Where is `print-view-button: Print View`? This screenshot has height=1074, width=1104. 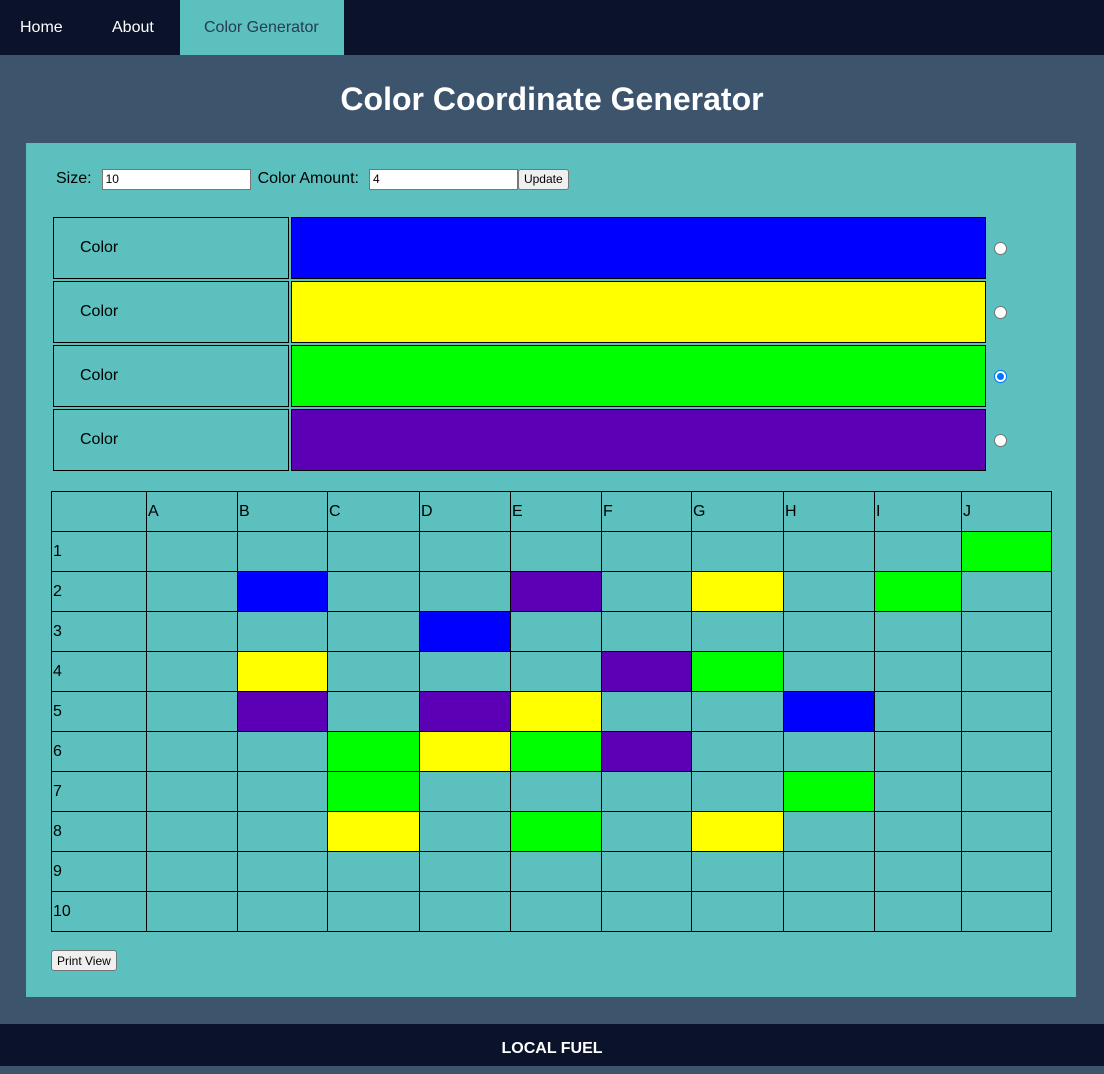 print-view-button: Print View is located at coordinates (84, 960).